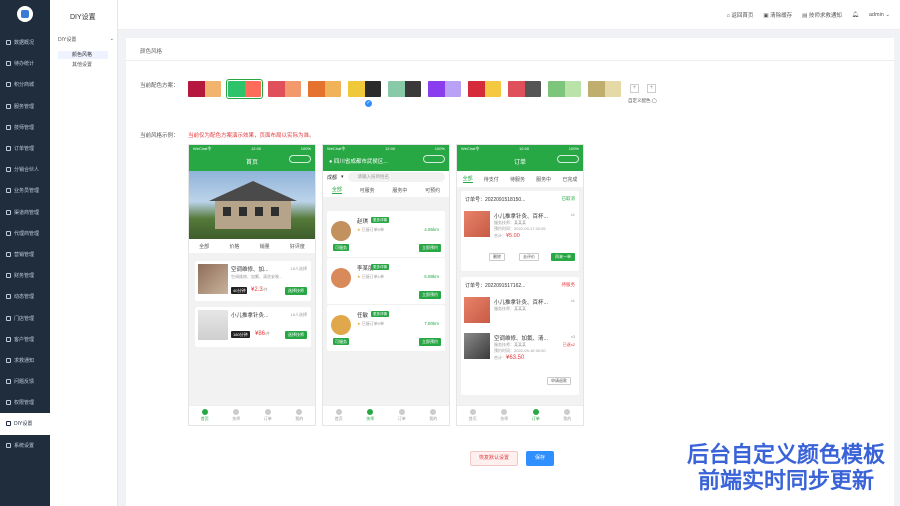  Describe the element at coordinates (25, 127) in the screenshot. I see `sidebar-item-4: 技师管理` at that location.